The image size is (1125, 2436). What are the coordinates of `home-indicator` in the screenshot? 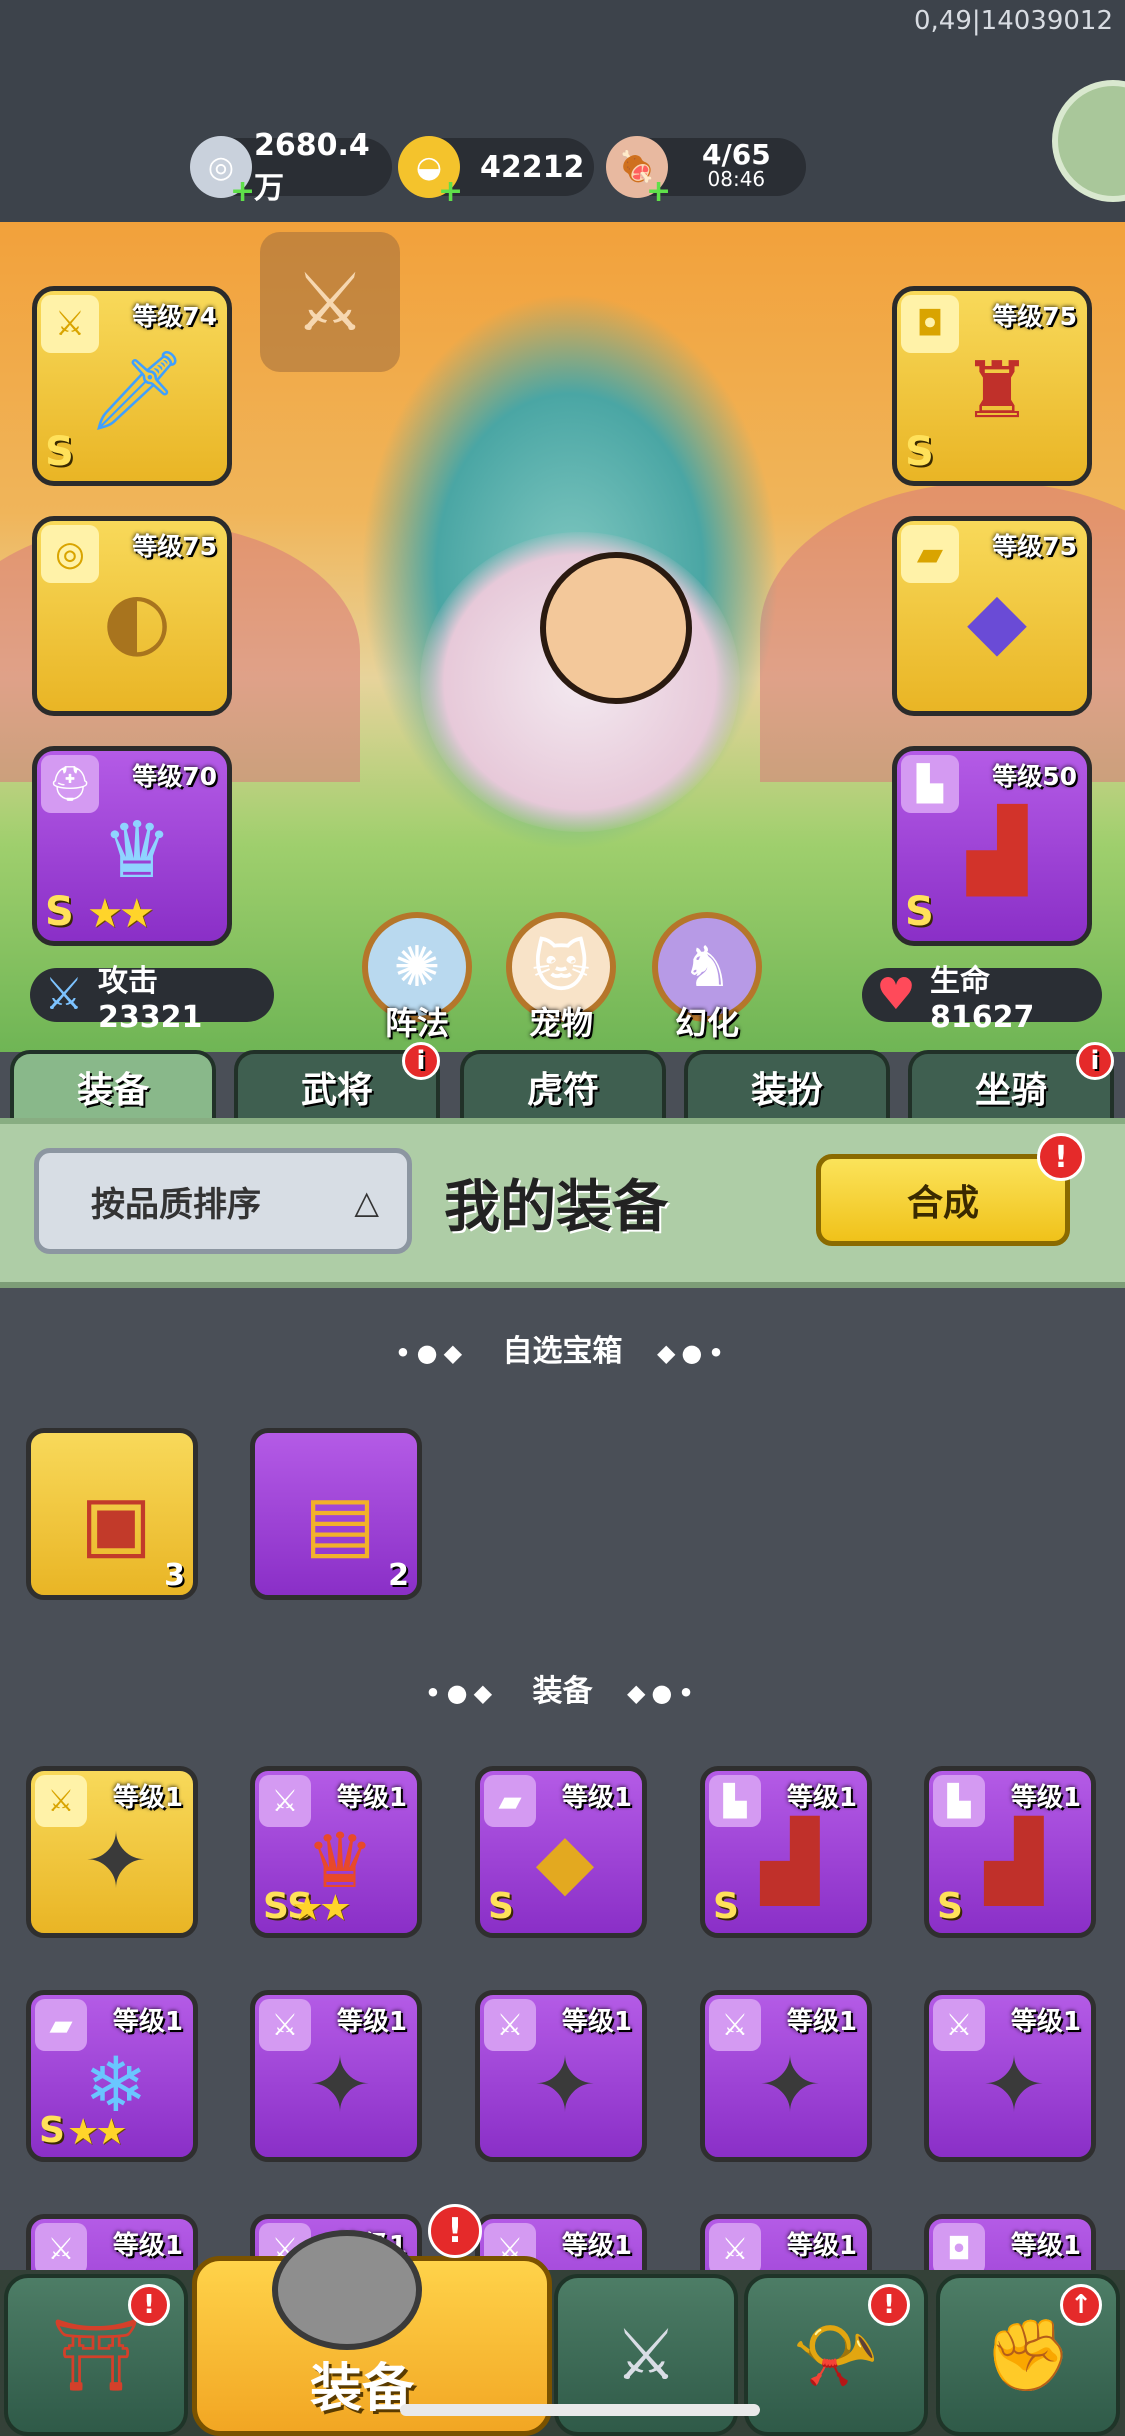 It's located at (580, 2410).